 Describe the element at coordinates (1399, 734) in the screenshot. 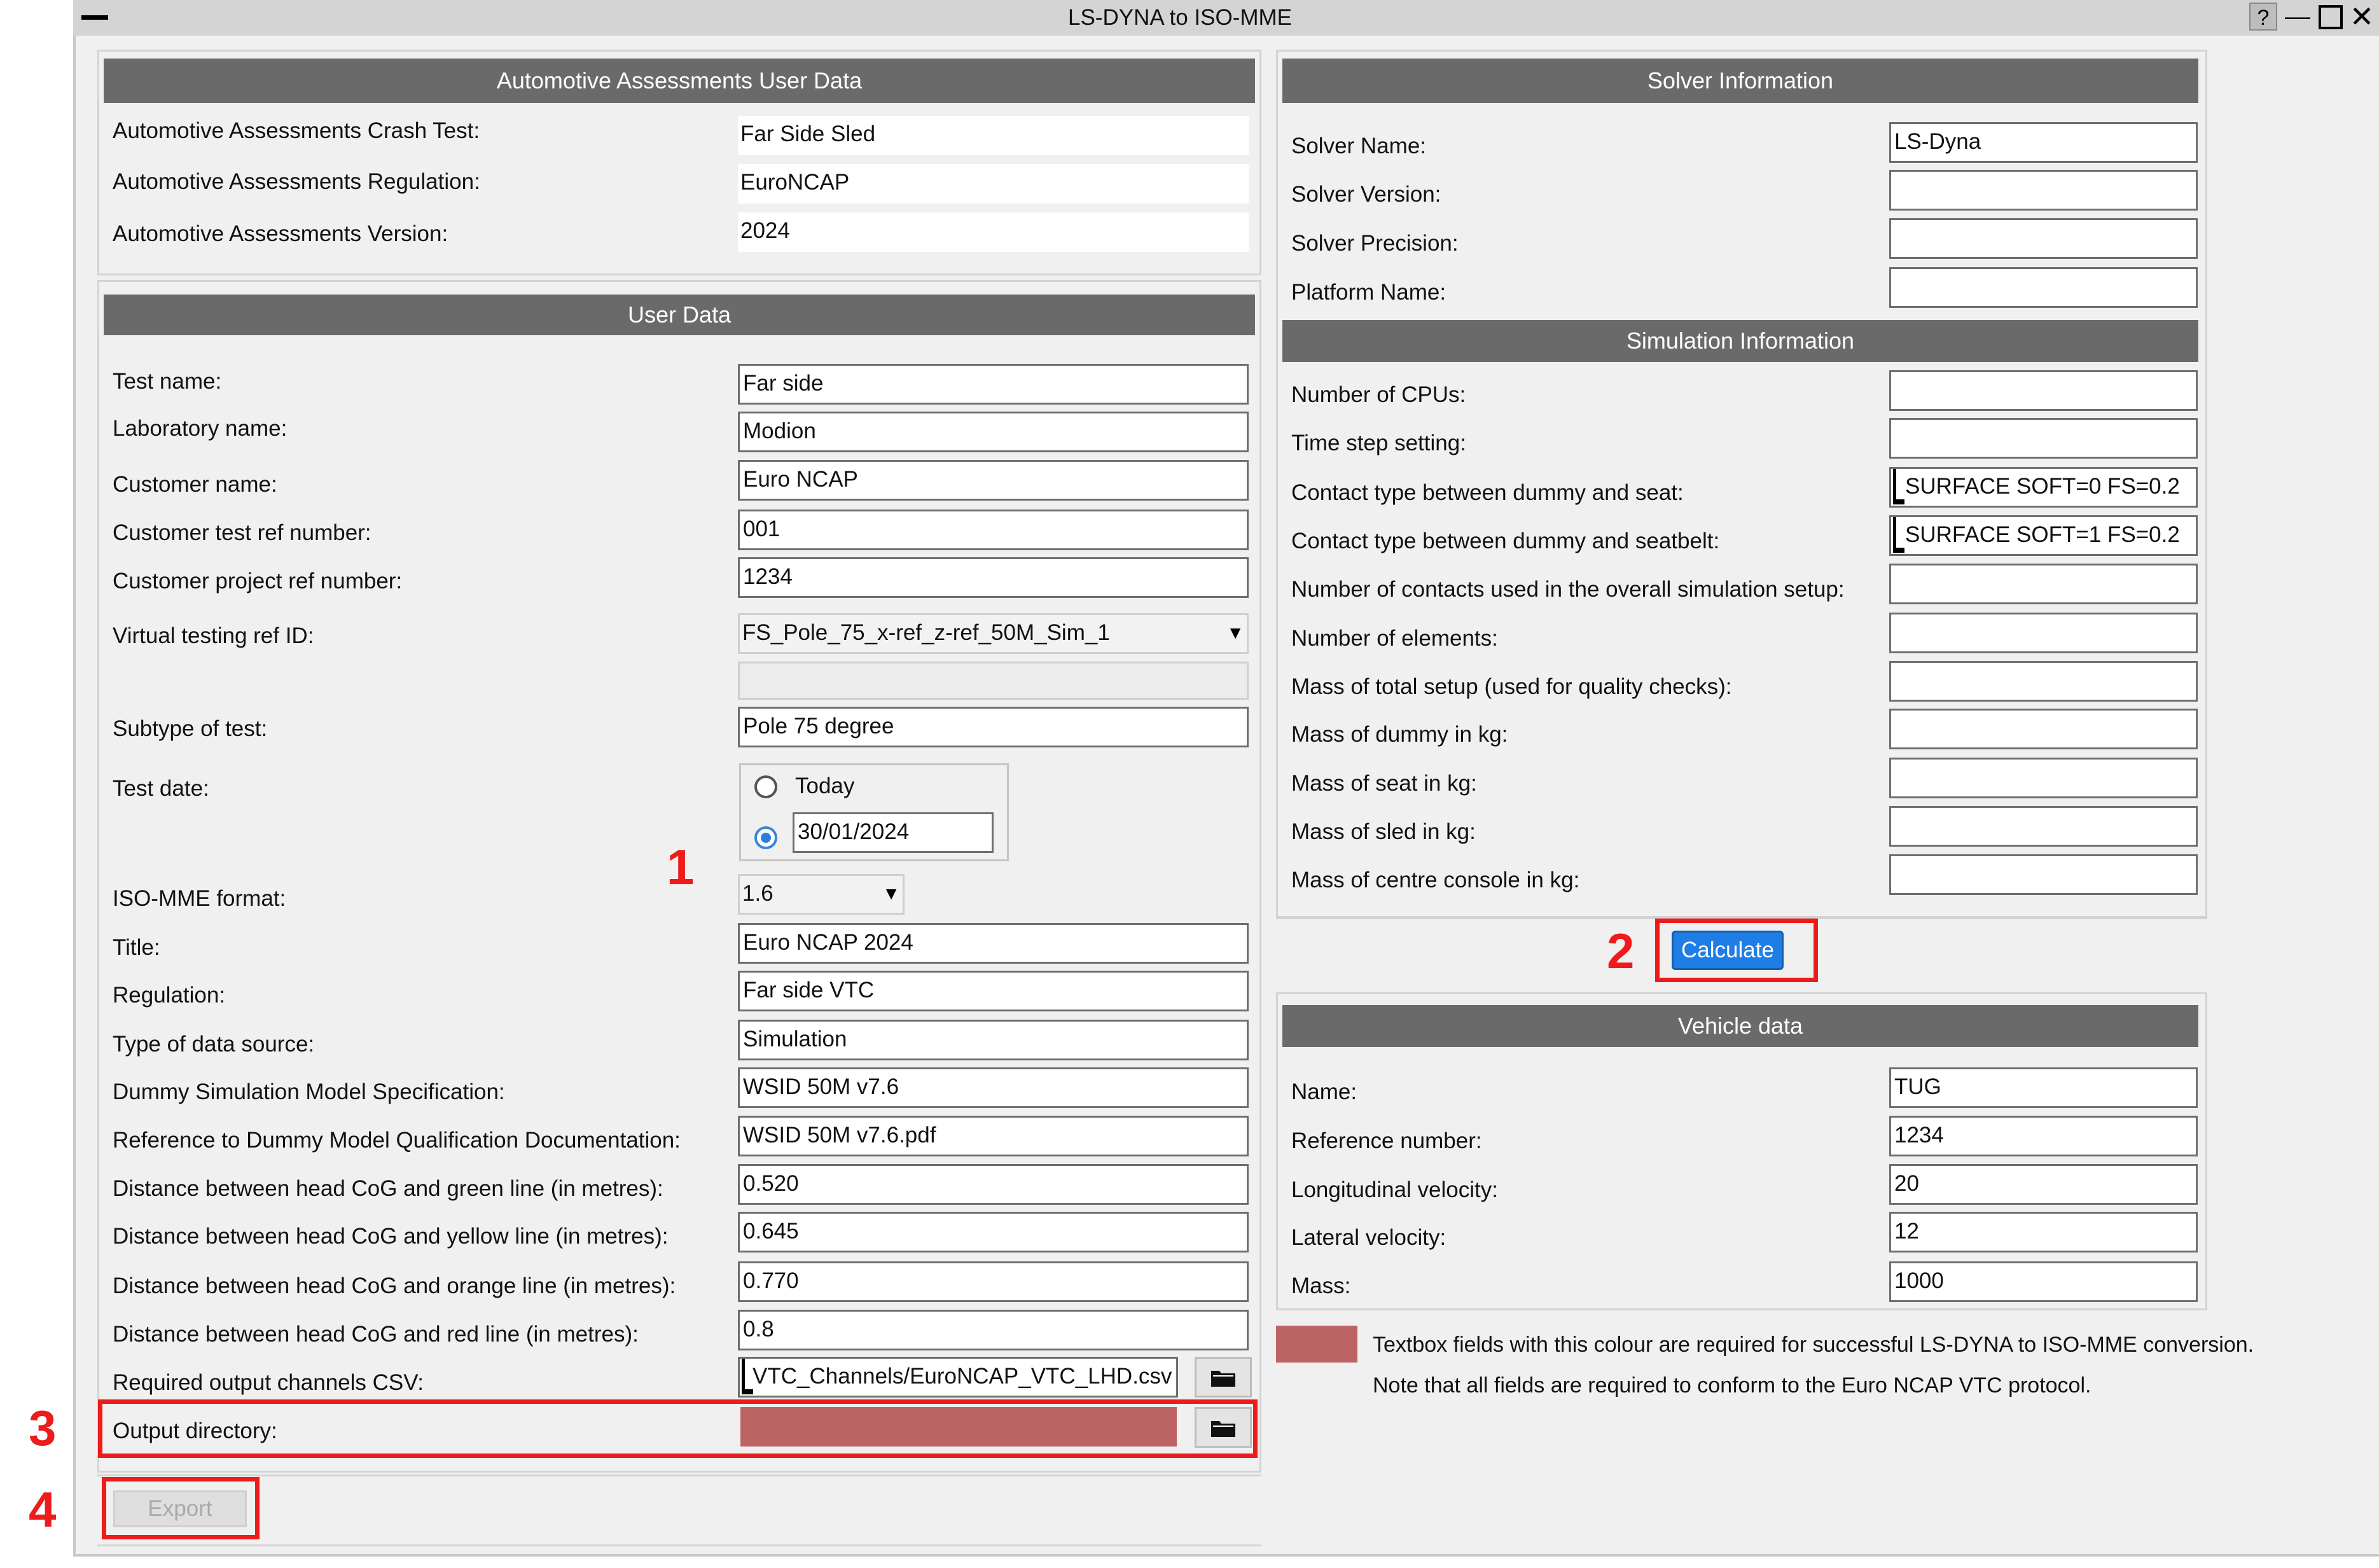

I see `mass-dummy-label: Mass of dummy in kg:` at that location.